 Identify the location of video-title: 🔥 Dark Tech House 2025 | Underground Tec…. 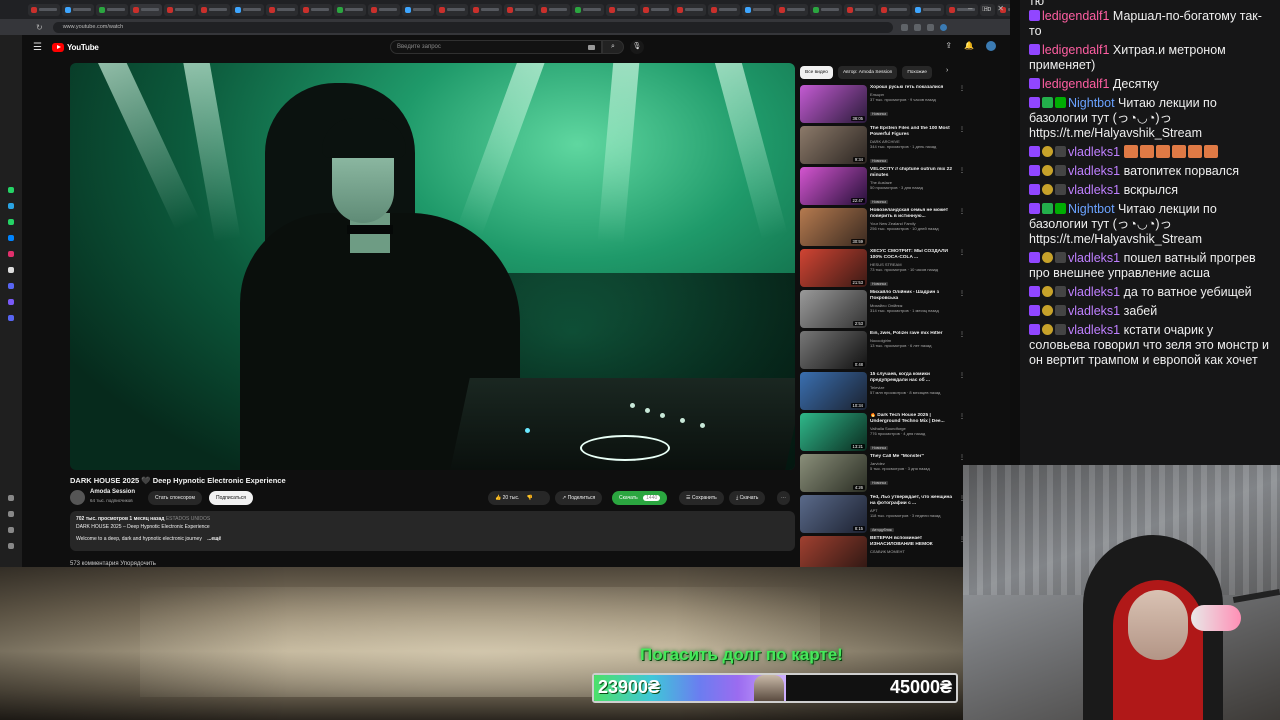
(914, 419).